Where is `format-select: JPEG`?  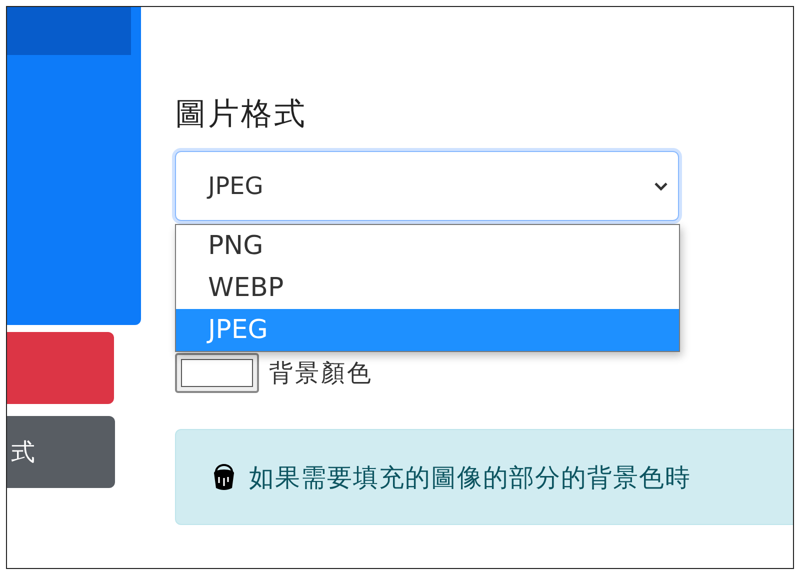
format-select: JPEG is located at coordinates (427, 186).